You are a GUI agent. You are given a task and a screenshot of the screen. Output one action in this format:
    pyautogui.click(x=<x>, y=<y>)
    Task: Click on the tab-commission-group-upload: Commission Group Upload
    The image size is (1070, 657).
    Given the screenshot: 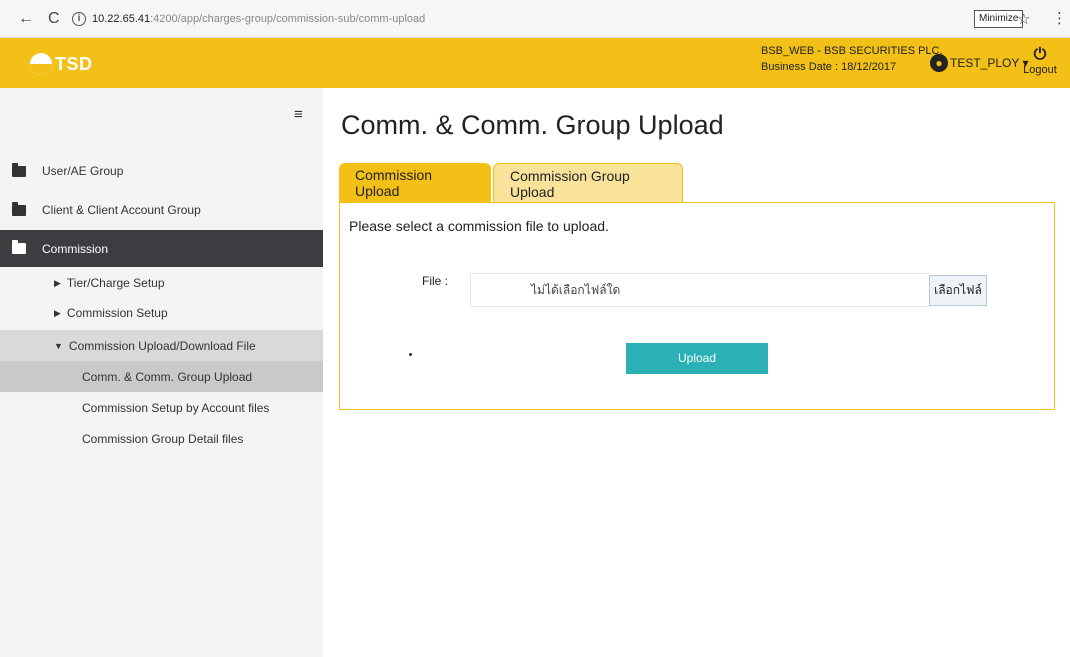 What is the action you would take?
    pyautogui.click(x=588, y=183)
    